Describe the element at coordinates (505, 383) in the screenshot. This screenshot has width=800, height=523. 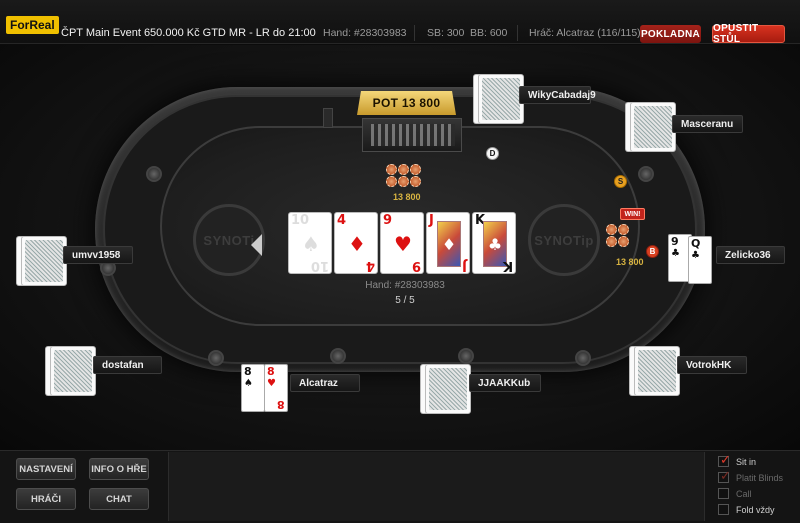
I see `player-name-jjaakkub: JJAAKKub` at that location.